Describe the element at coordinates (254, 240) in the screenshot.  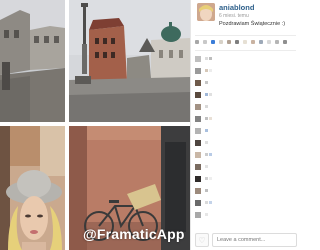
I see `comment-input` at that location.